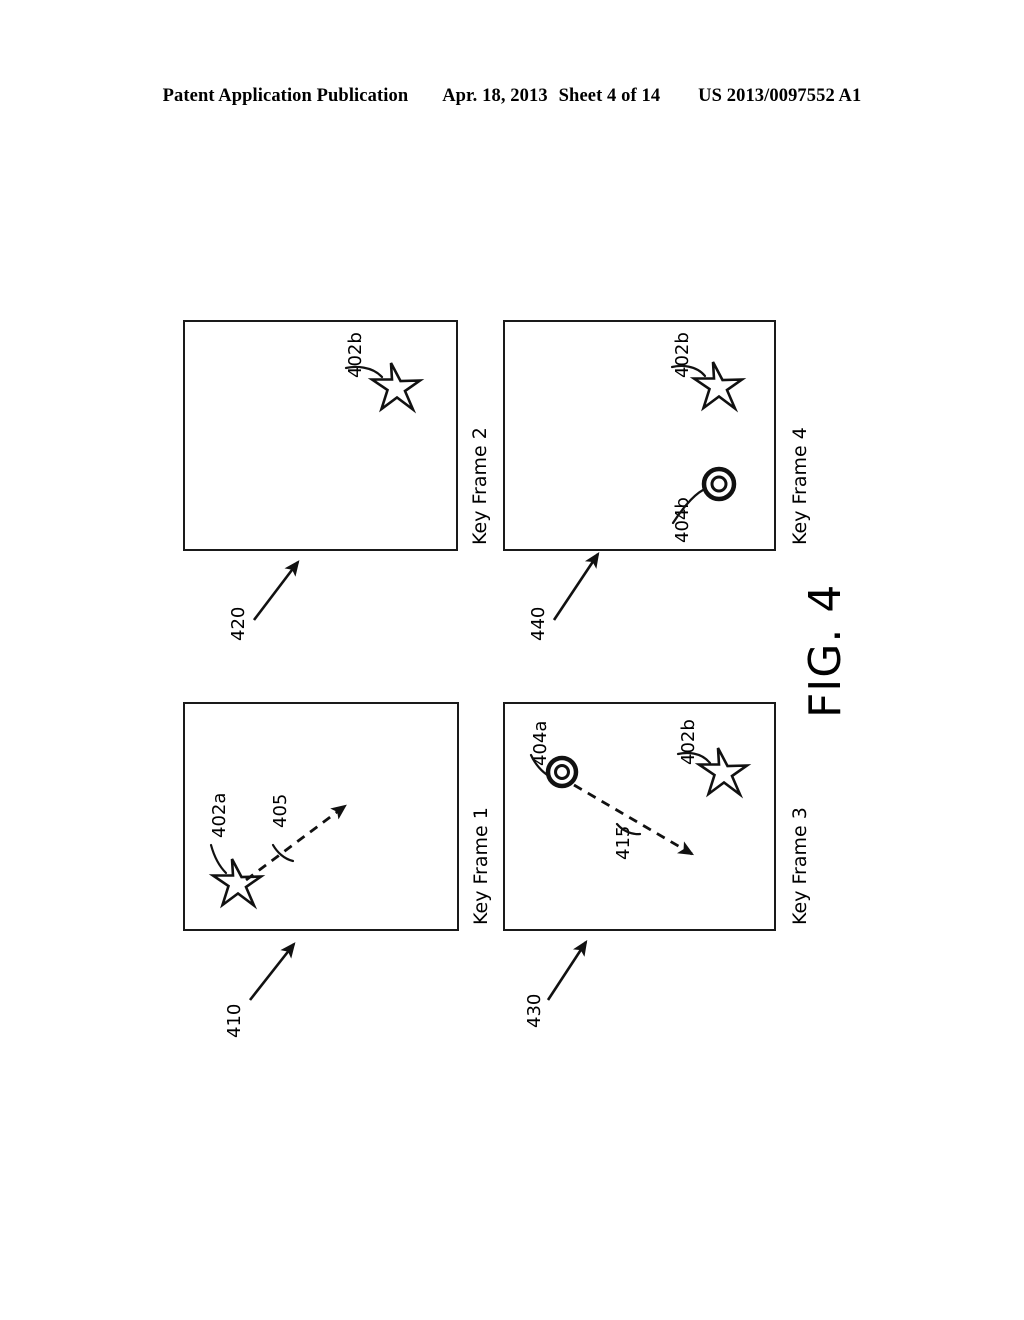  What do you see at coordinates (480, 486) in the screenshot?
I see `key-frame-2-caption: Key Frame 2` at bounding box center [480, 486].